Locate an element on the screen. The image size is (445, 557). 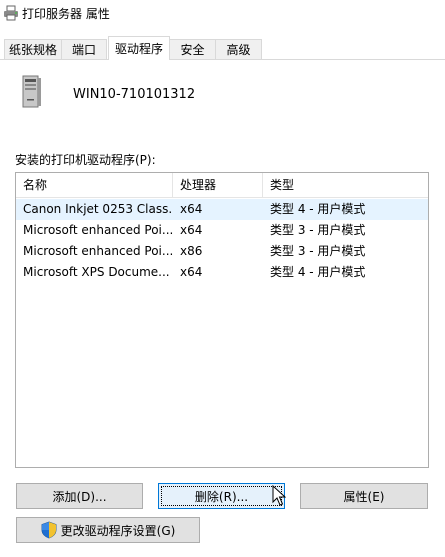
driver-processor: x86 is located at coordinates (191, 251).